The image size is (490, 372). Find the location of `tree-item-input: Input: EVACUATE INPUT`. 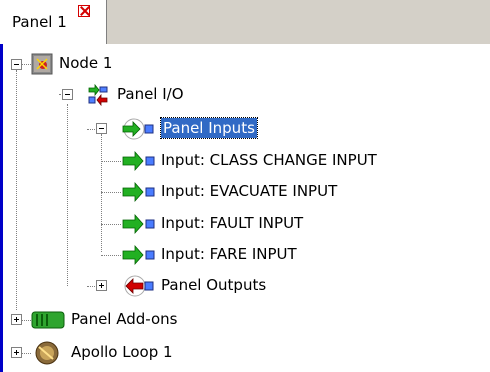

tree-item-input: Input: EVACUATE INPUT is located at coordinates (246, 192).